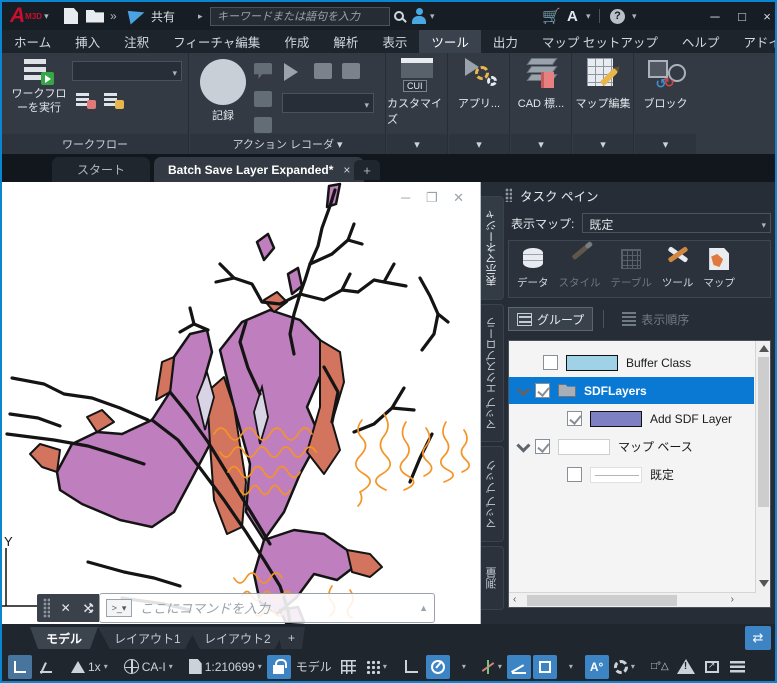 The width and height of the screenshot is (777, 683). I want to click on logo-caret-icon: ▾, so click(46, 16).